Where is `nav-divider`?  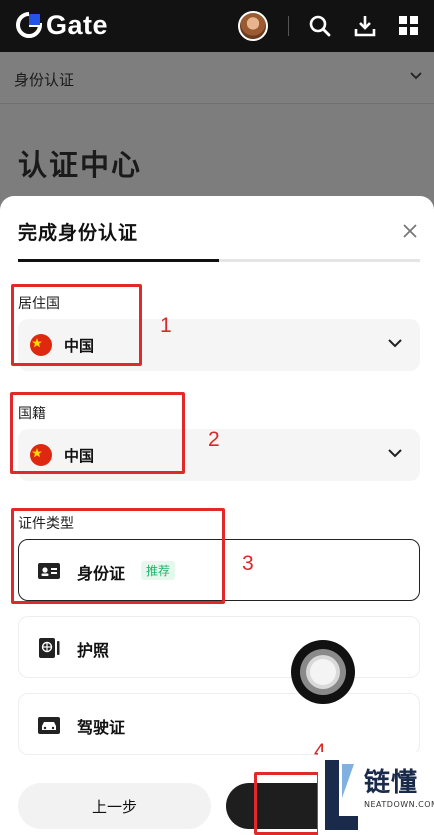 nav-divider is located at coordinates (288, 26).